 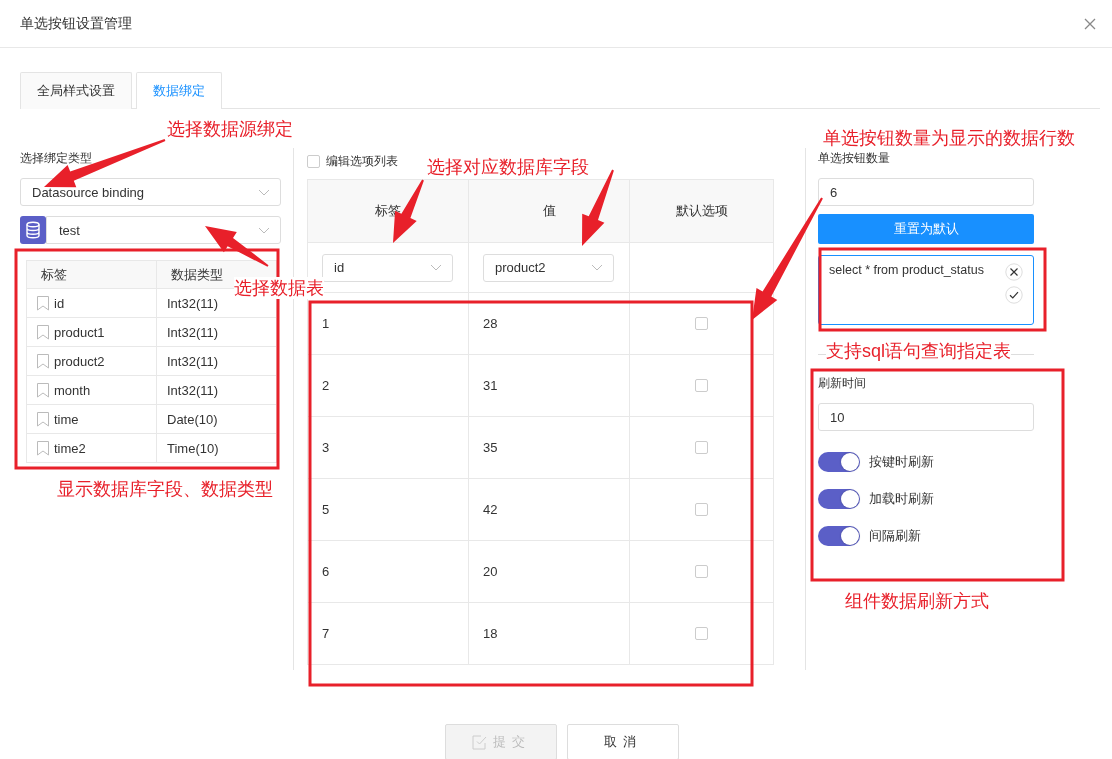 What do you see at coordinates (901, 462) in the screenshot?
I see `toggle-label: 按键时刷新` at bounding box center [901, 462].